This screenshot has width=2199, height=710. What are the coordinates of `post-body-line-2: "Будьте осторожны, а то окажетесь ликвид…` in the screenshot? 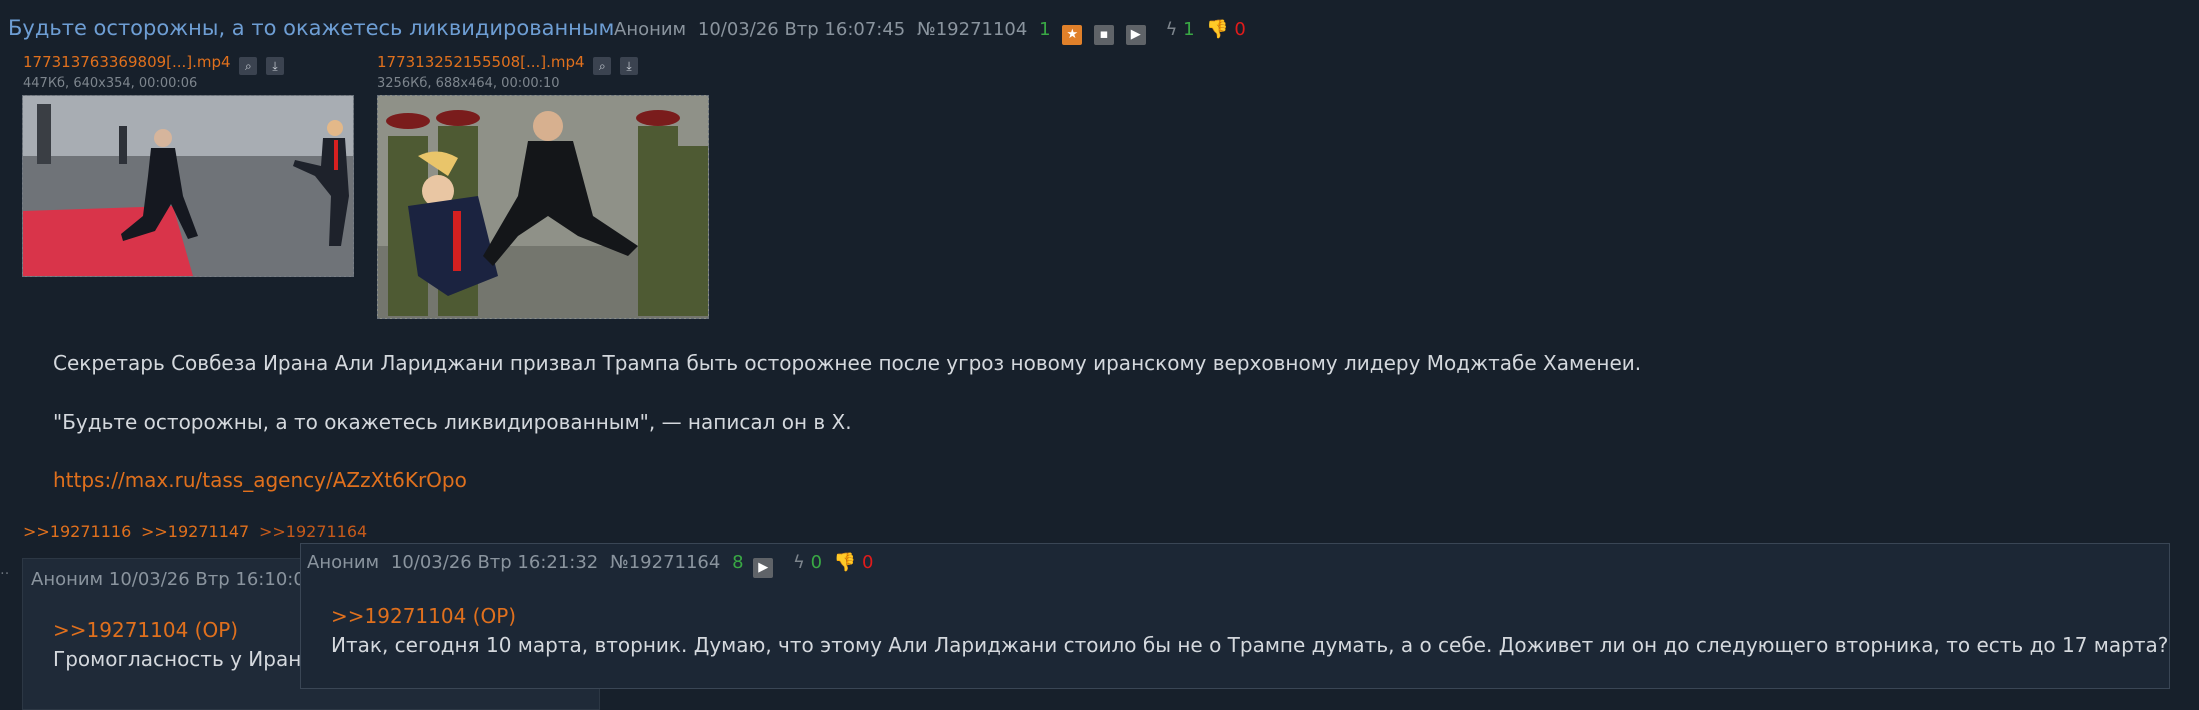 It's located at (452, 422).